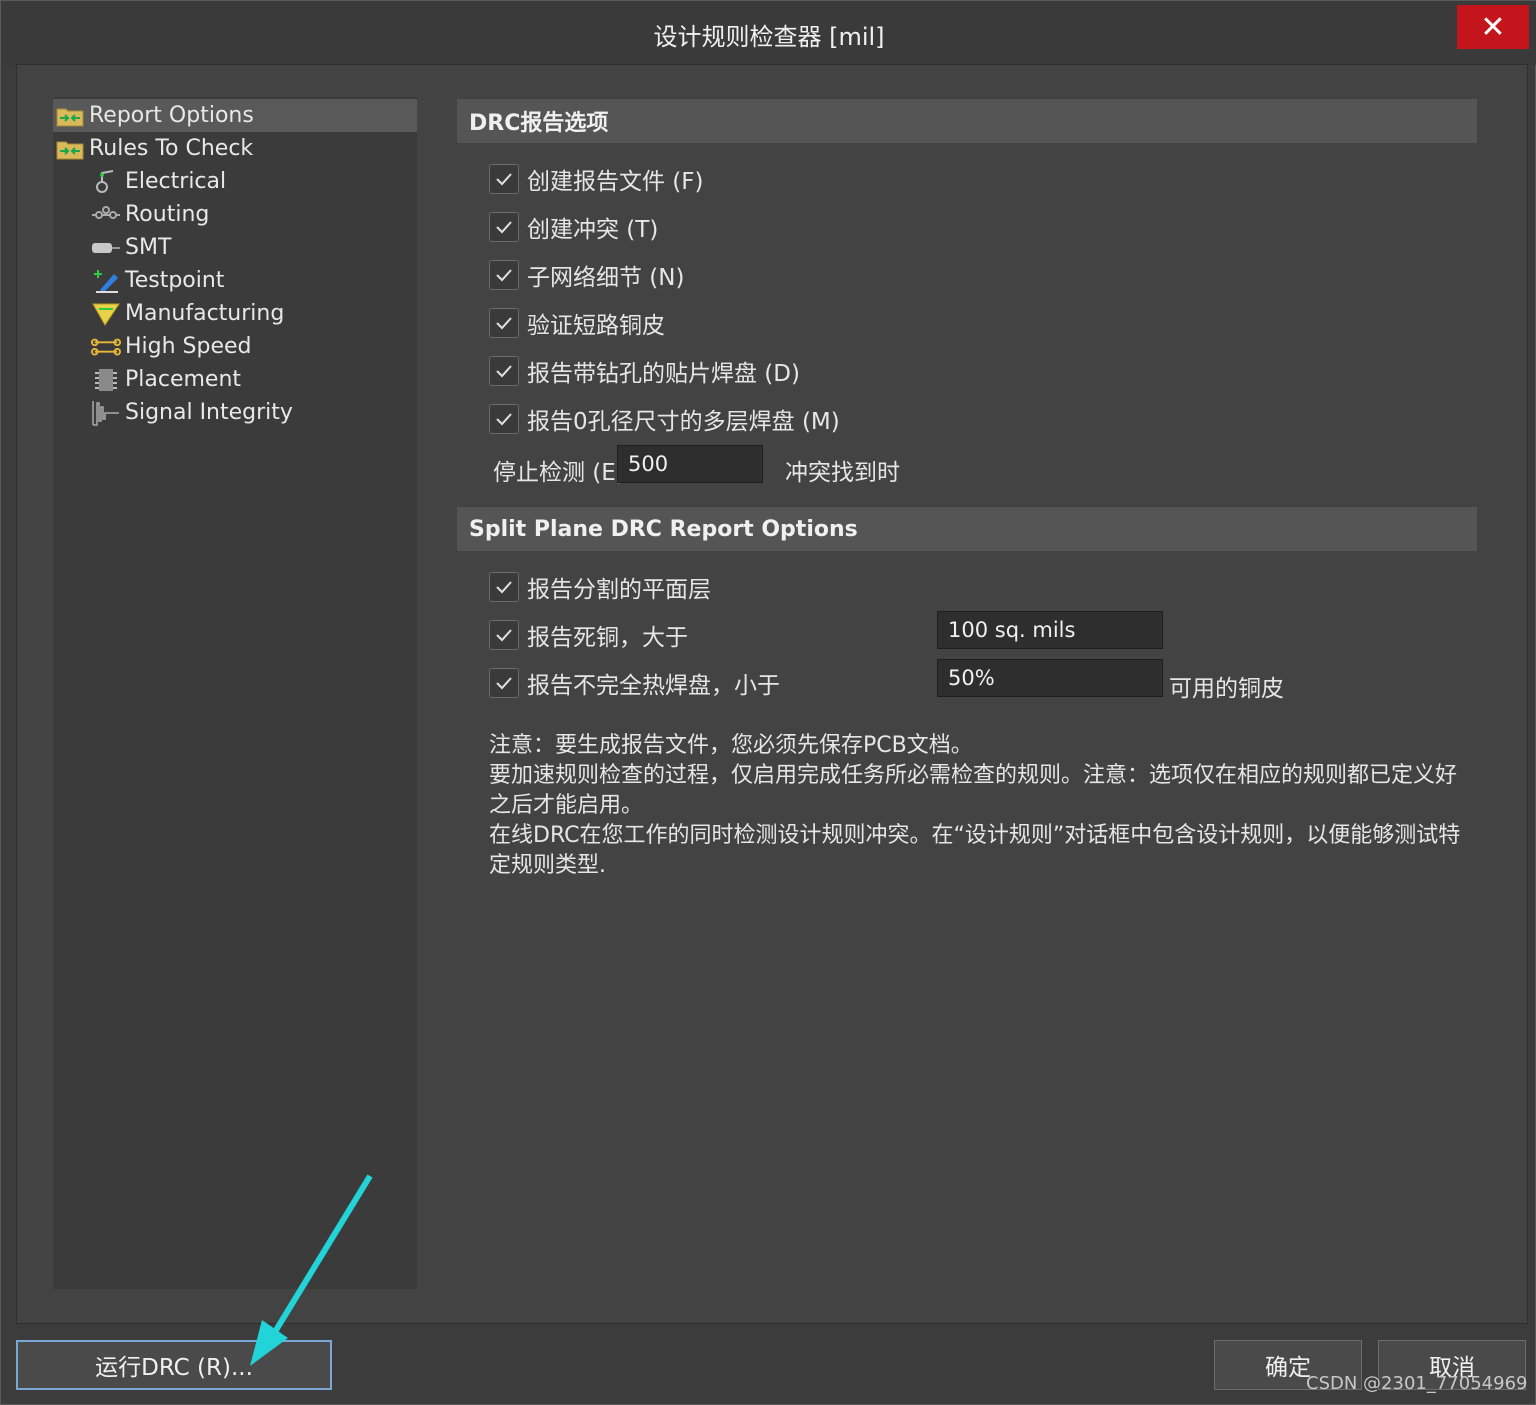 The height and width of the screenshot is (1405, 1536). Describe the element at coordinates (106, 347) in the screenshot. I see `high-speed-icon` at that location.